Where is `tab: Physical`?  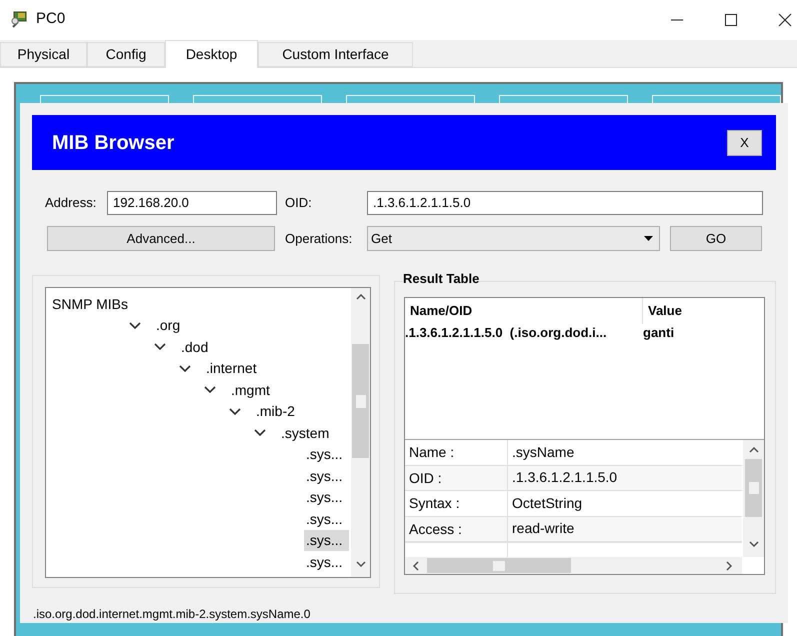
tab: Physical is located at coordinates (43, 54).